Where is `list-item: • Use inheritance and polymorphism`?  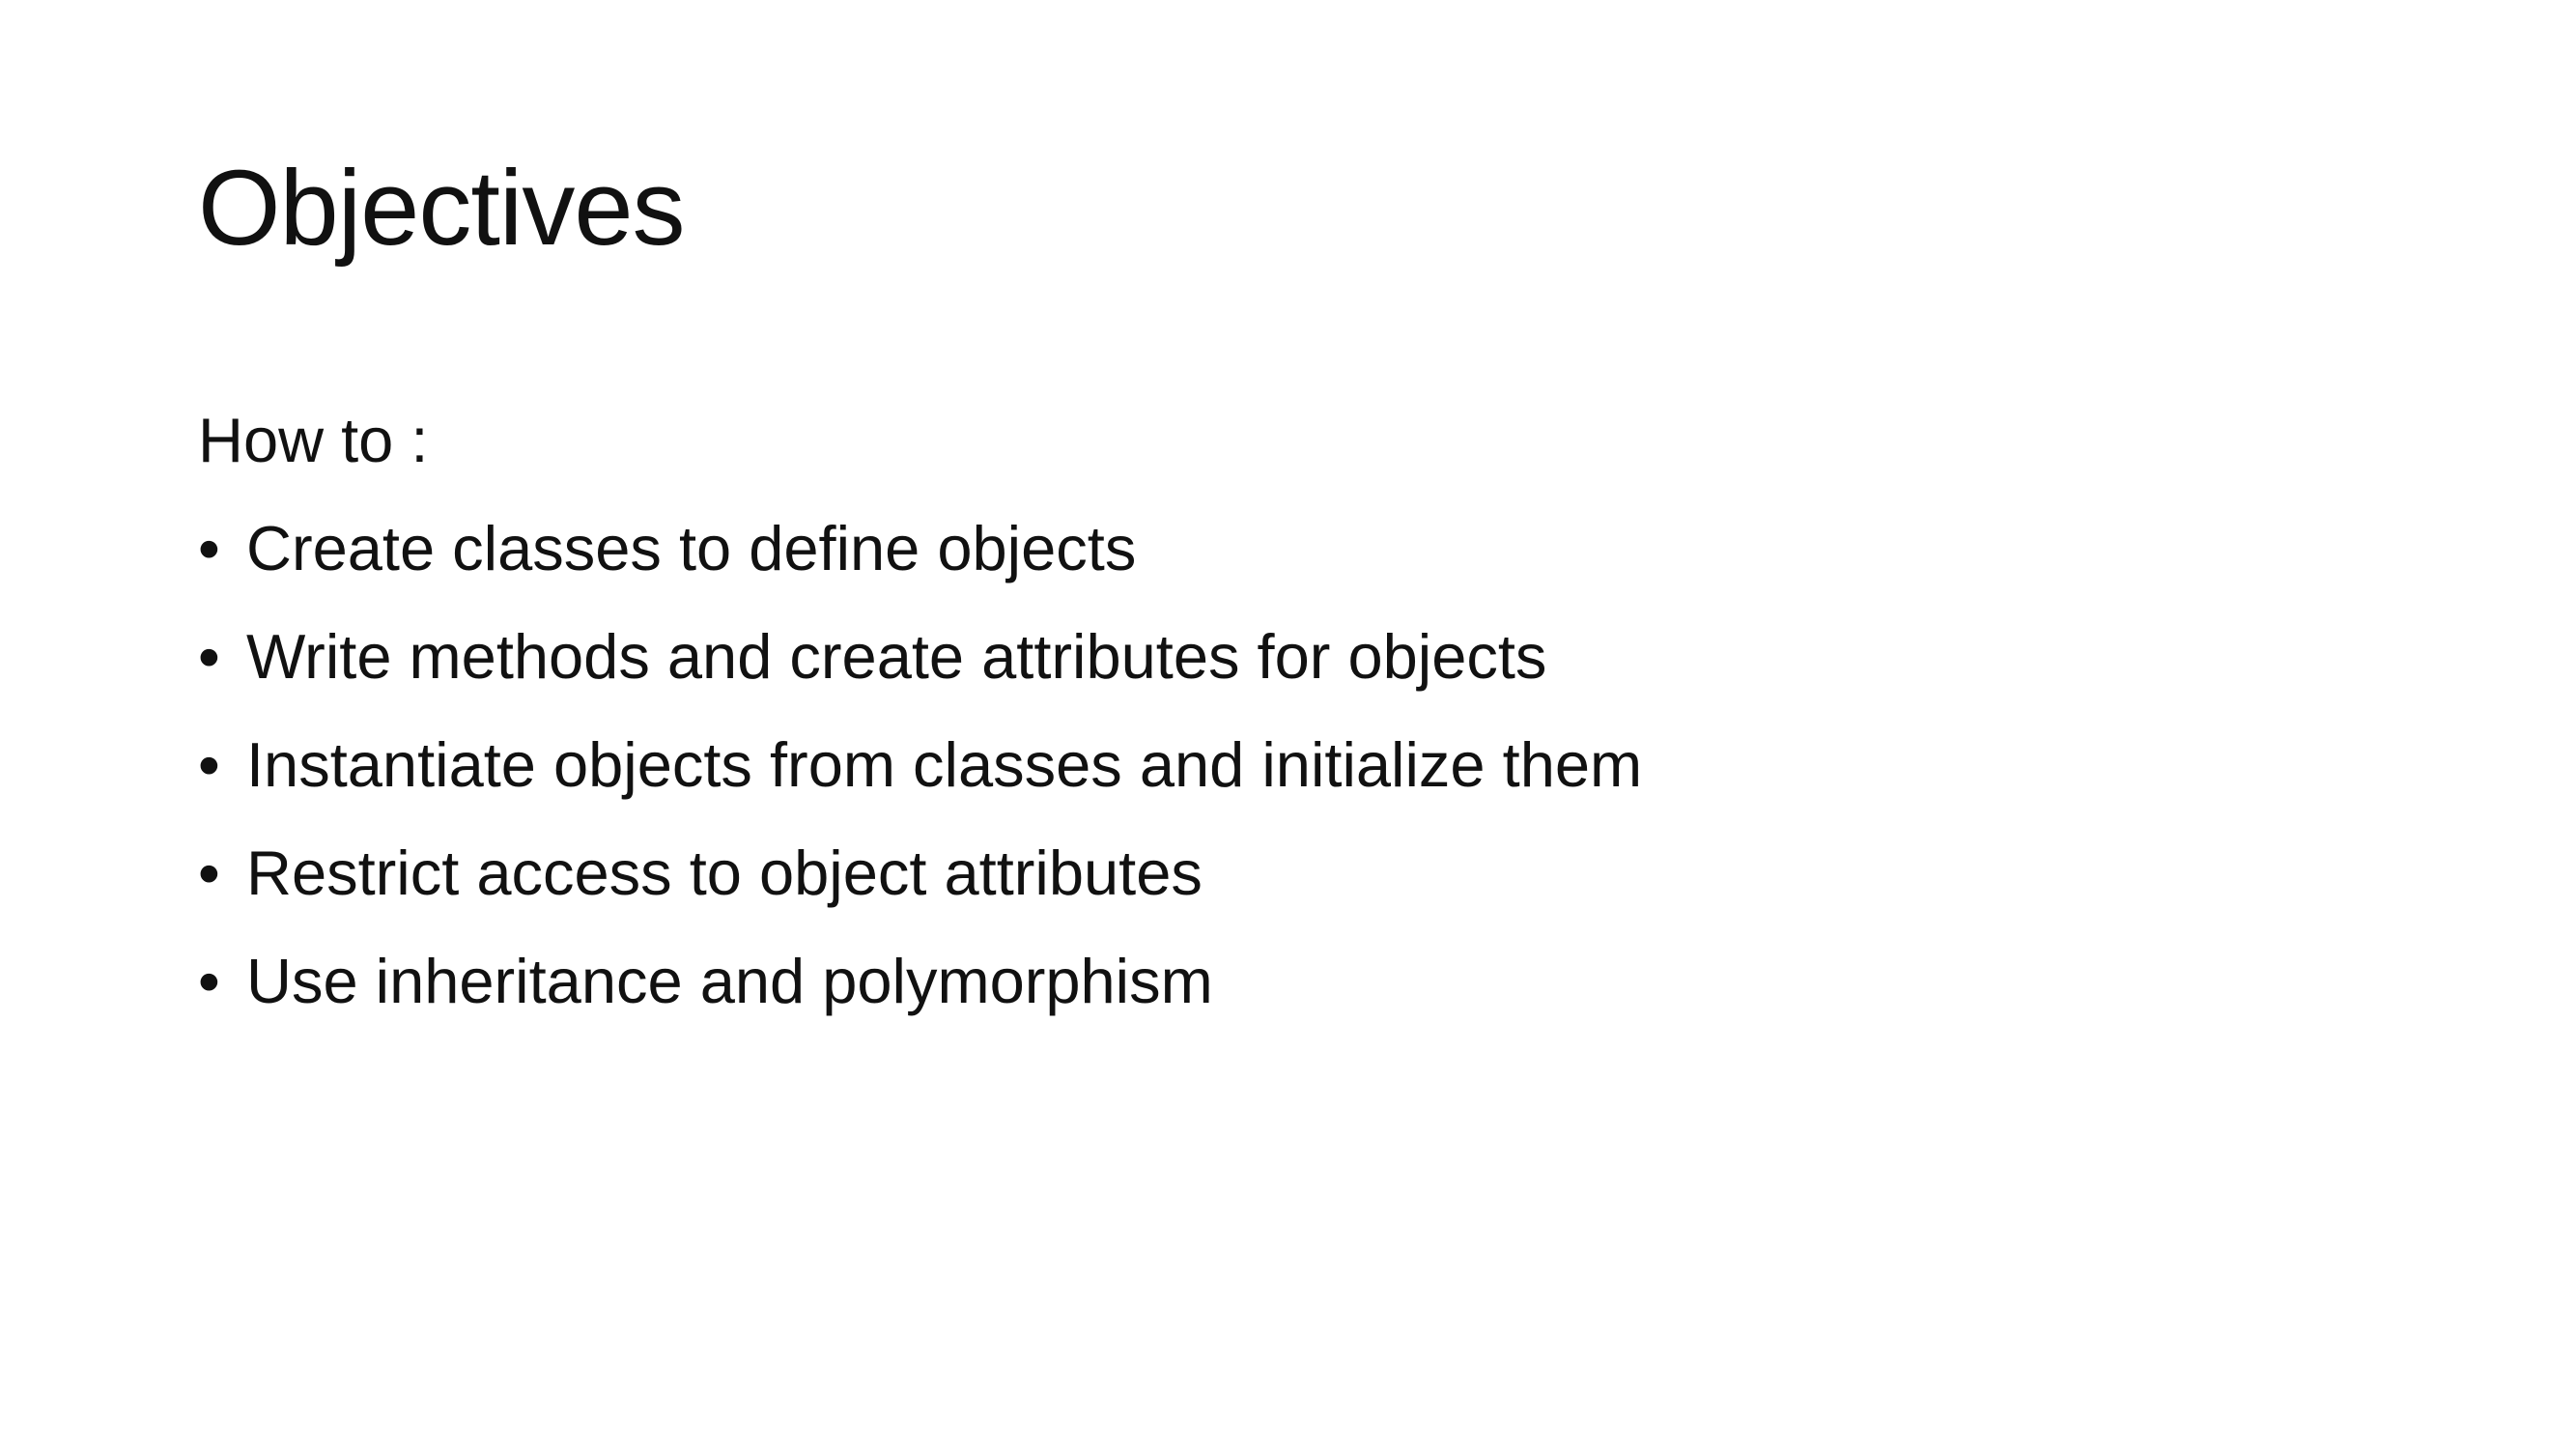 list-item: • Use inheritance and polymorphism is located at coordinates (1260, 981).